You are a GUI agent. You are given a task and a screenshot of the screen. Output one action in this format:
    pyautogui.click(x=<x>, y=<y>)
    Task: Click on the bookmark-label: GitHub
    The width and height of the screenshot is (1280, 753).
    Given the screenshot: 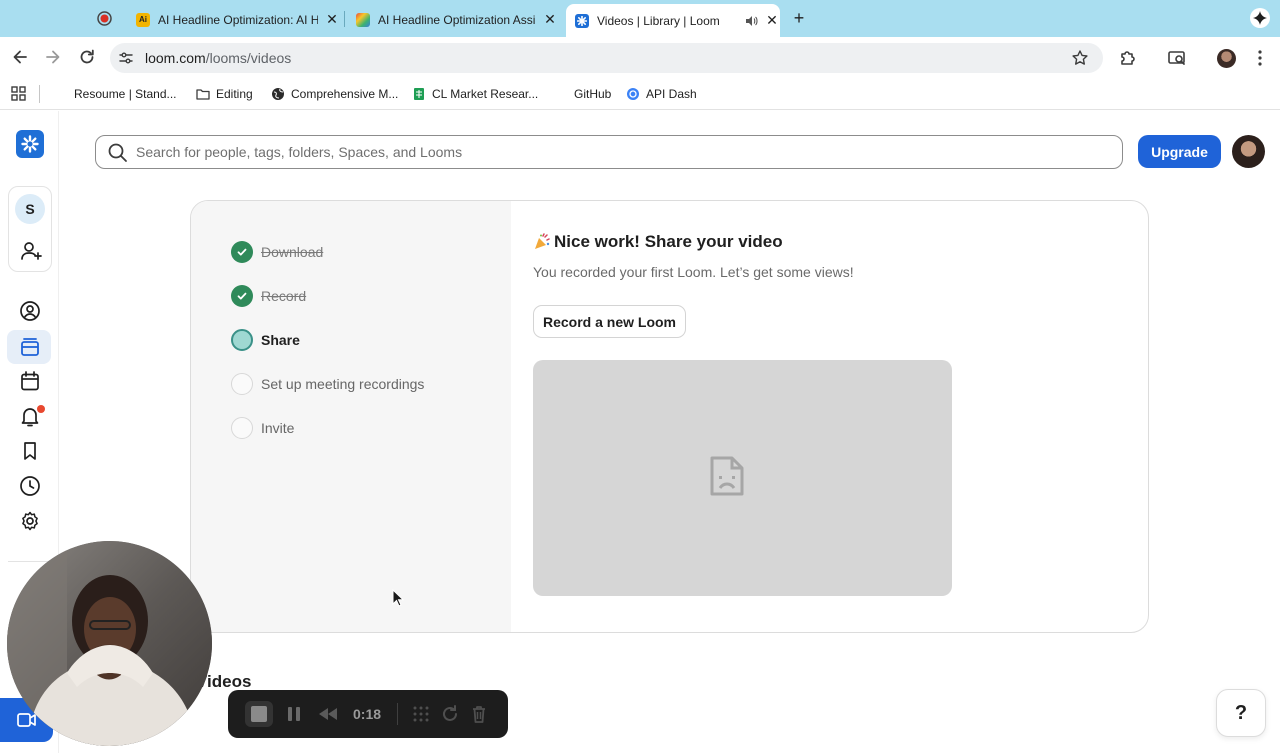 What is the action you would take?
    pyautogui.click(x=593, y=94)
    